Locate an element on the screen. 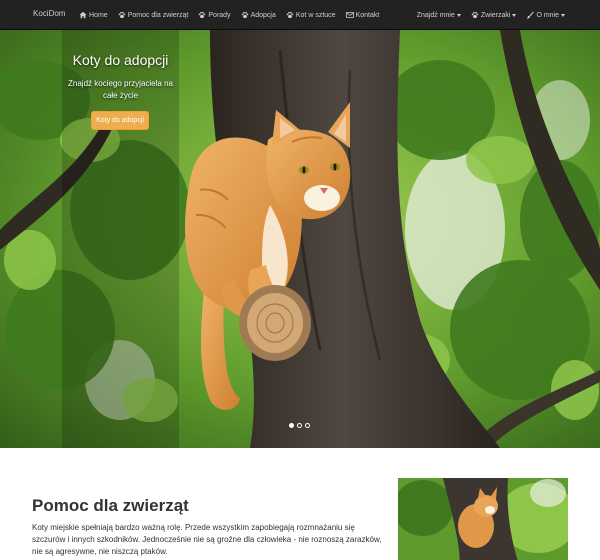  dropdown-zwierzaki: Zwierzaki is located at coordinates (494, 15).